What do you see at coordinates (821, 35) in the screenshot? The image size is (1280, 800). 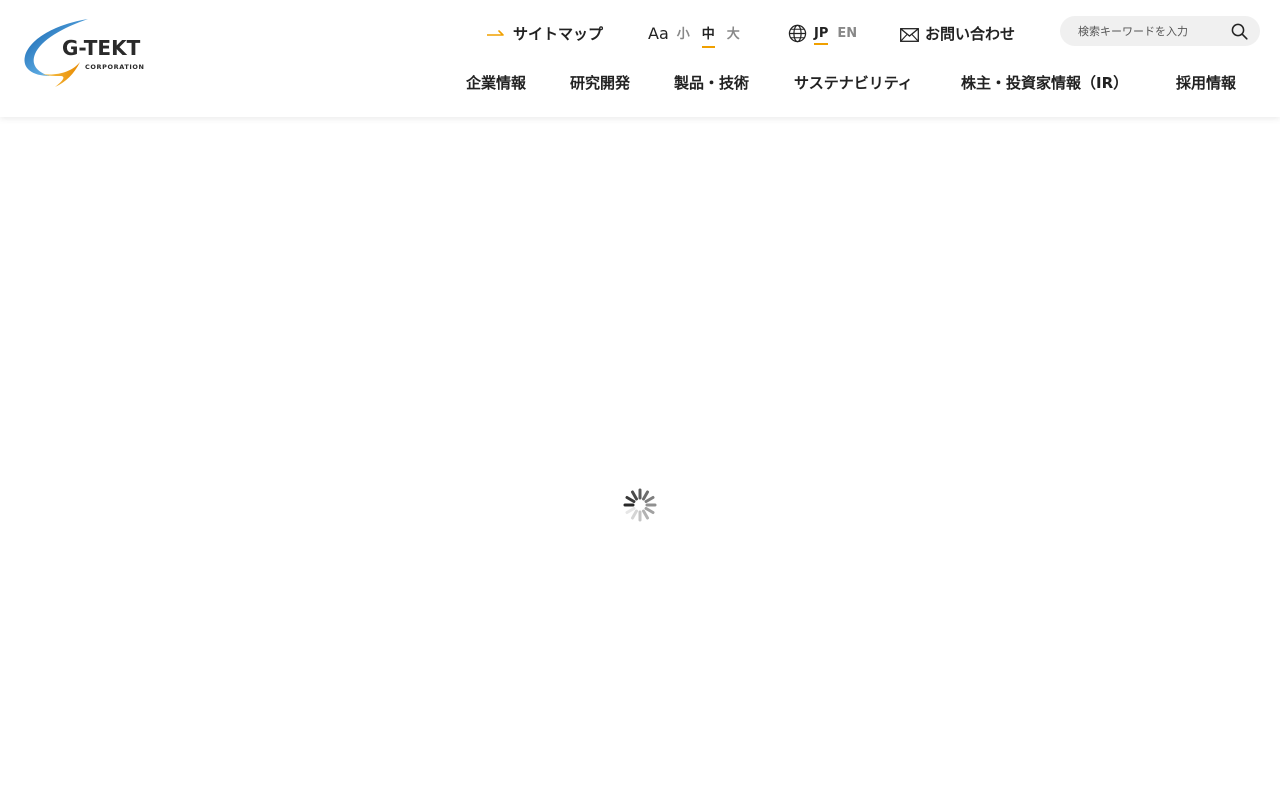 I see `lang-option-jp: JP` at bounding box center [821, 35].